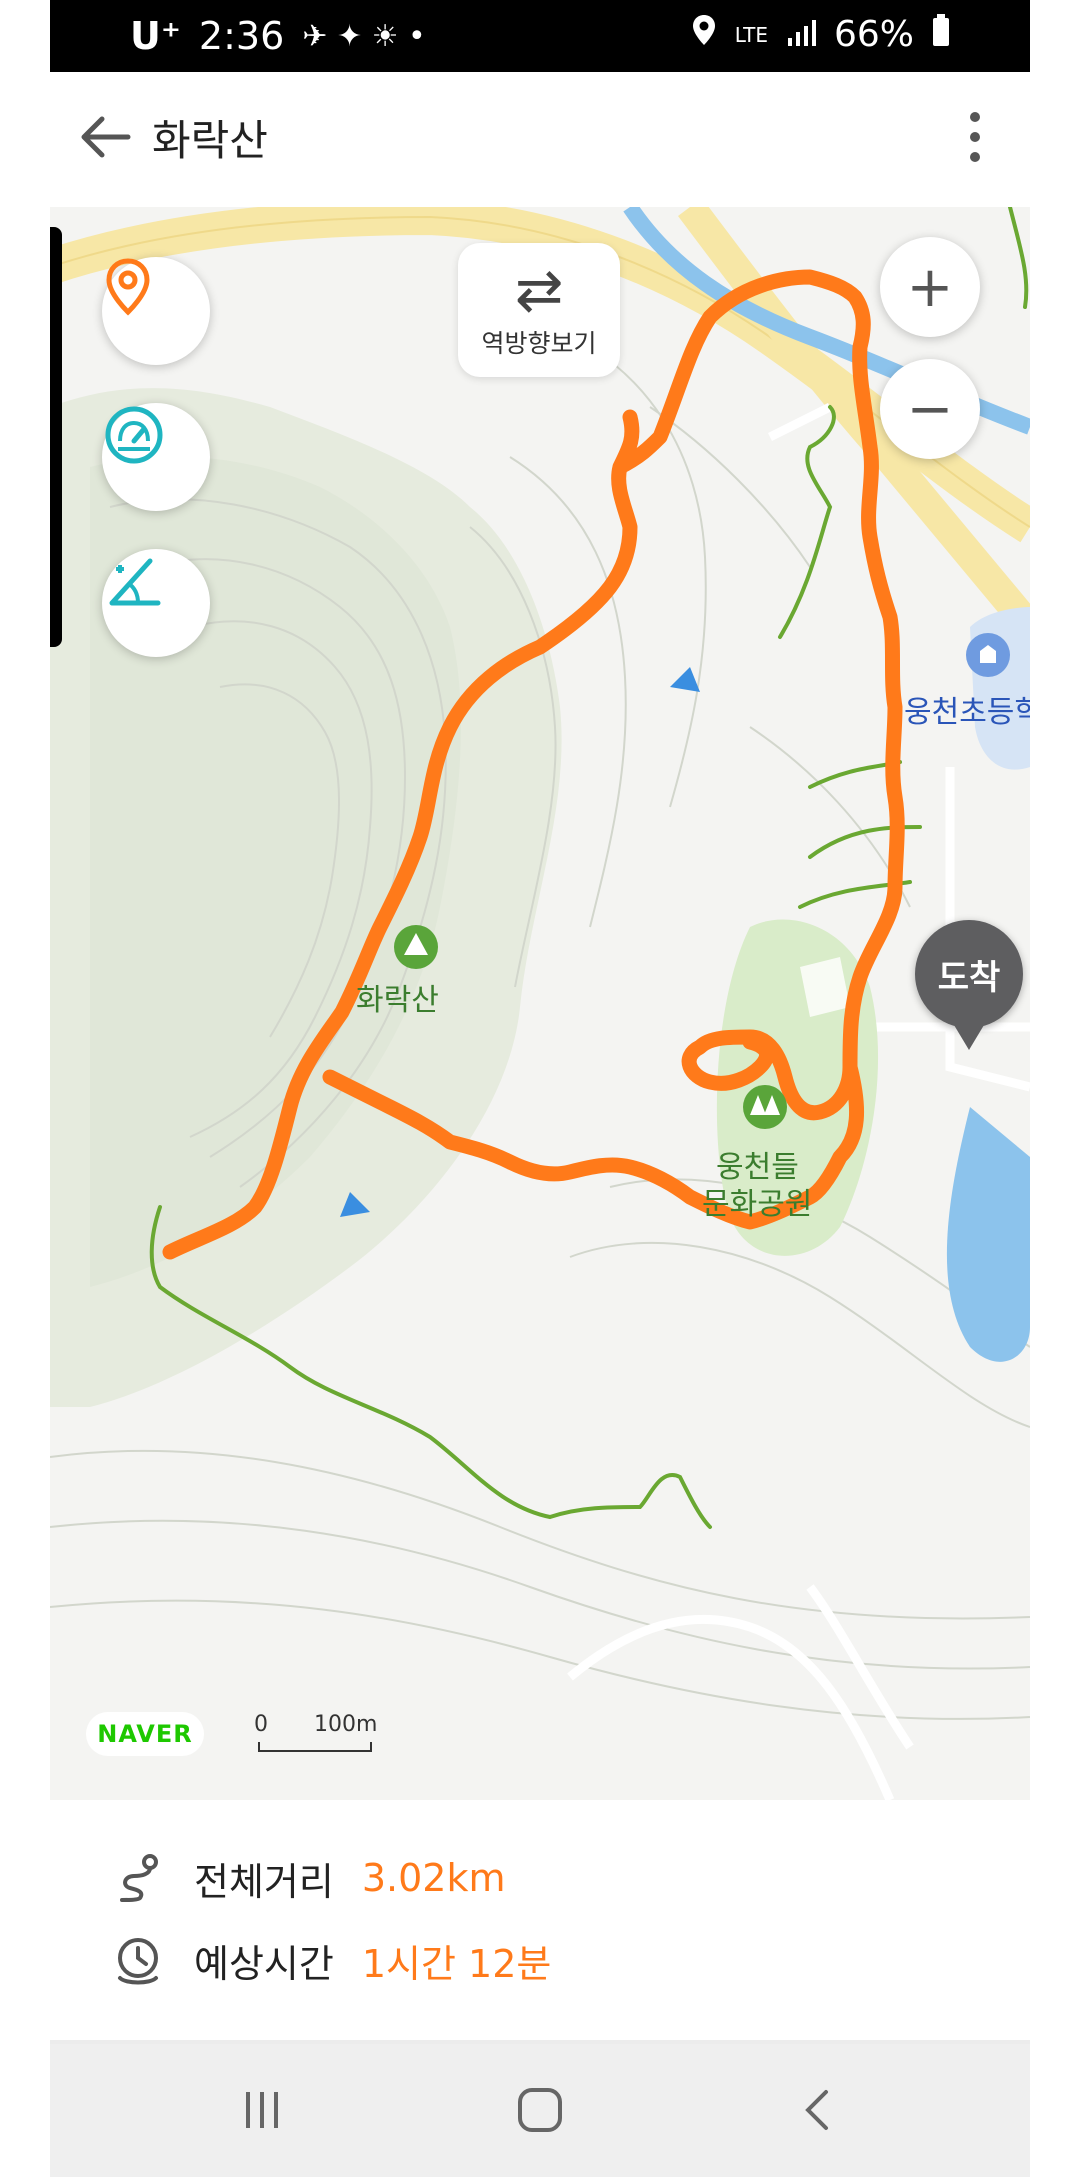 This screenshot has height=2177, width=1080. What do you see at coordinates (751, 34) in the screenshot?
I see `network-type: LTE` at bounding box center [751, 34].